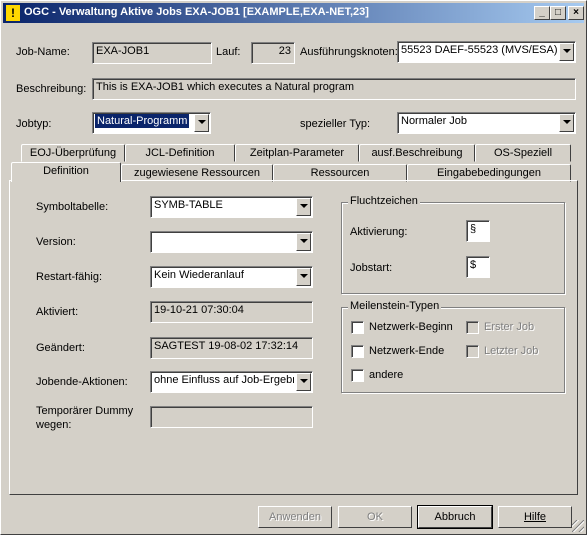  What do you see at coordinates (34, 124) in the screenshot?
I see `jobtyp-label: Jobtyp:` at bounding box center [34, 124].